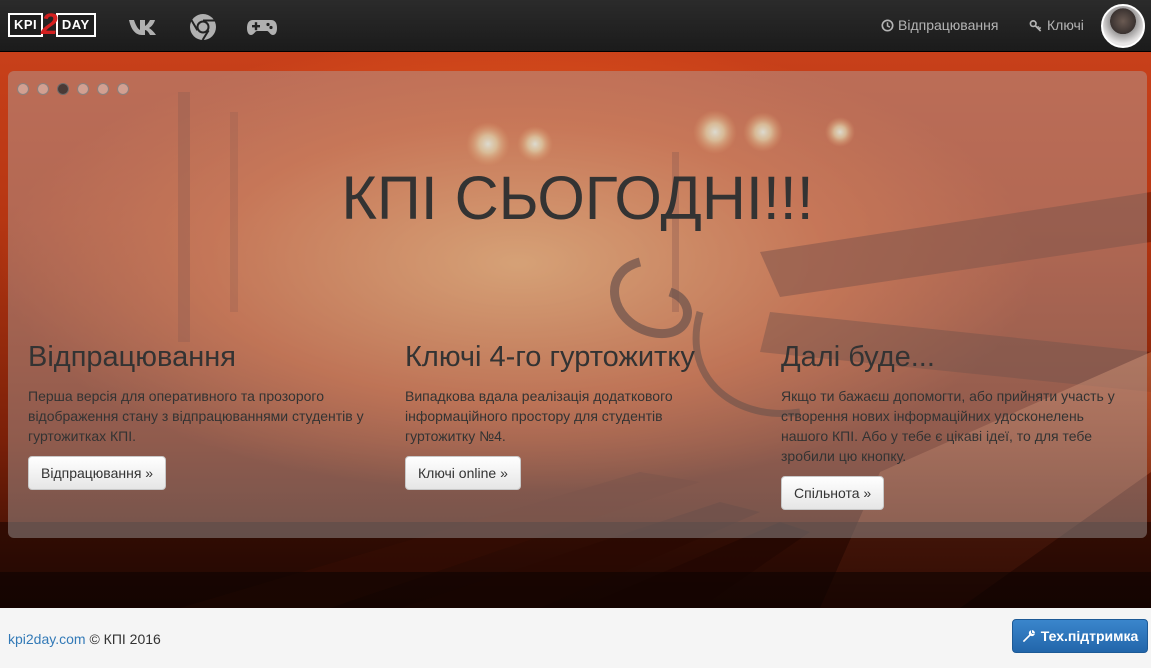 This screenshot has height=668, width=1151. I want to click on column-heading: Відпрацювання, so click(132, 357).